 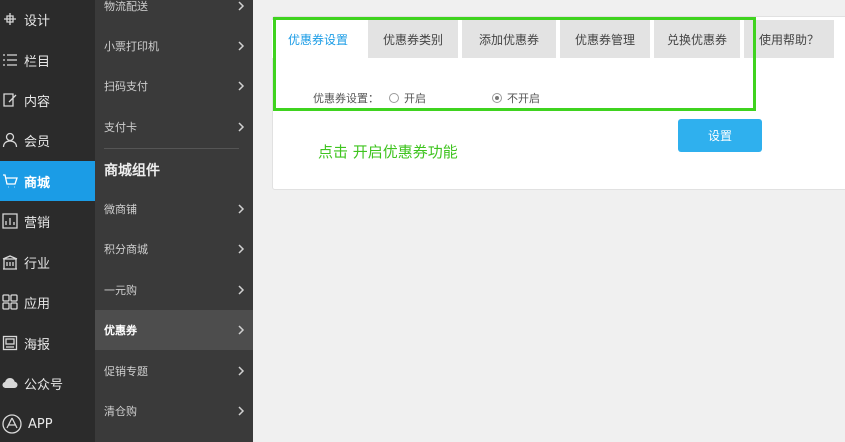 I want to click on apps-icon, so click(x=10, y=302).